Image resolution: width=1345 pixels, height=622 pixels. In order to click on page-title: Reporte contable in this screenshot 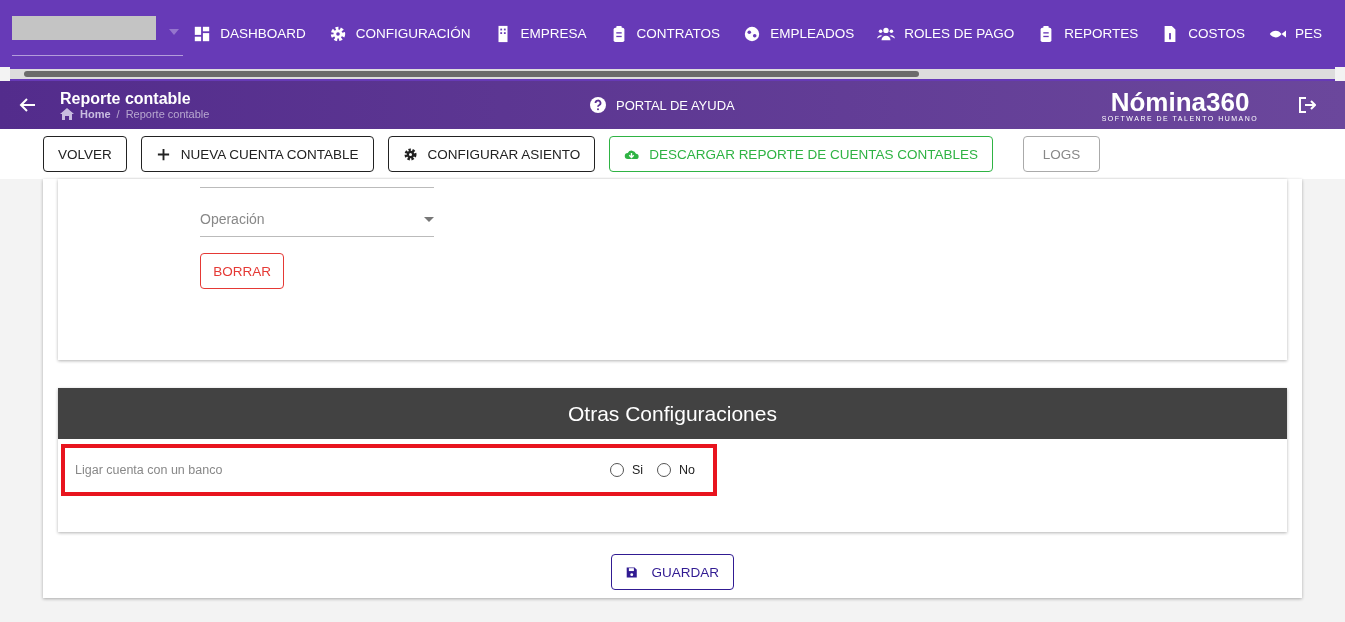, I will do `click(126, 99)`.